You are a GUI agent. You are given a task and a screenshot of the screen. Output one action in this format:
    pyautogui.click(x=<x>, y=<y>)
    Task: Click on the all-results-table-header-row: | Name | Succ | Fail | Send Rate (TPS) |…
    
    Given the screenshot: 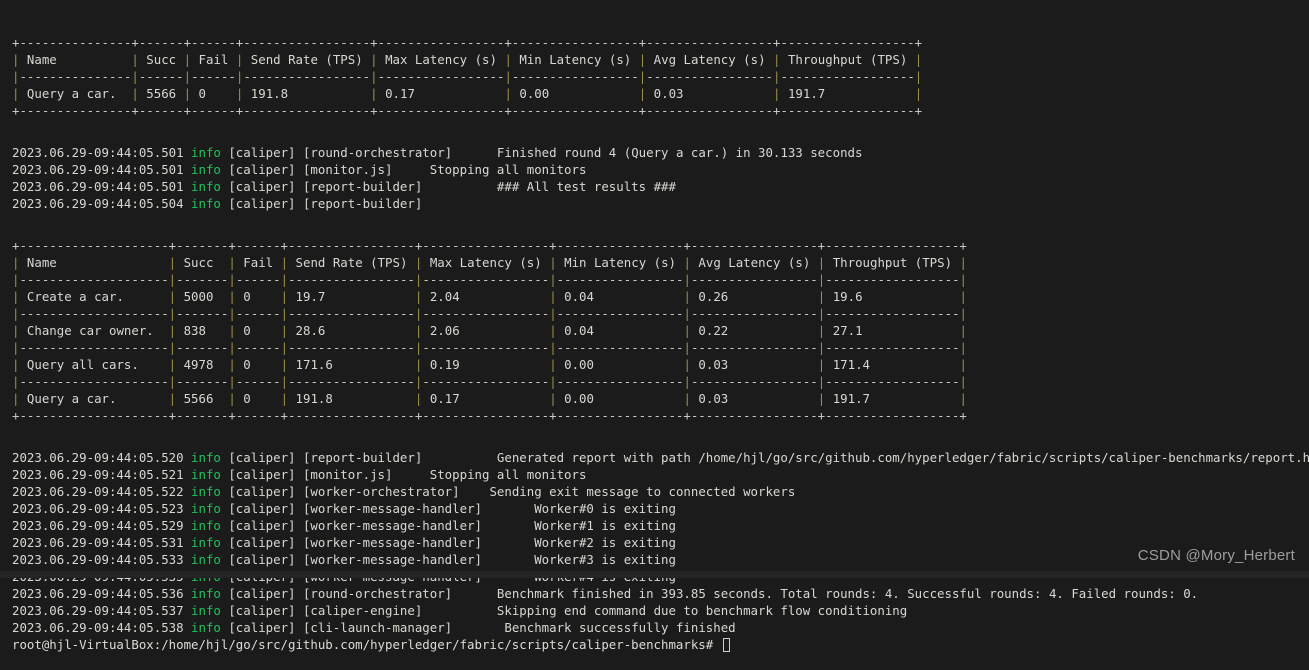 What is the action you would take?
    pyautogui.click(x=489, y=262)
    